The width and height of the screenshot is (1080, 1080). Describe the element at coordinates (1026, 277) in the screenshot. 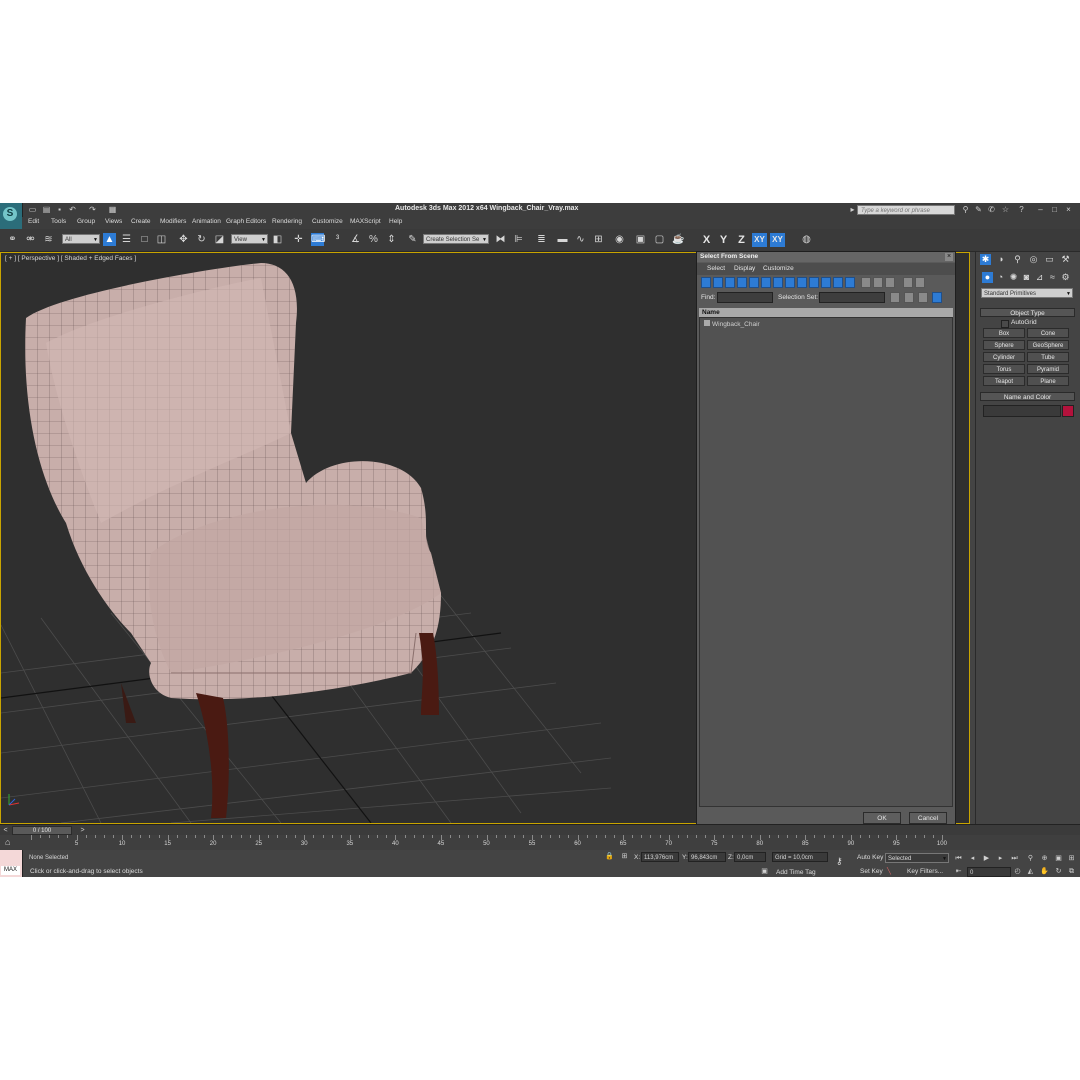

I see `cameras-icon: ◙` at that location.